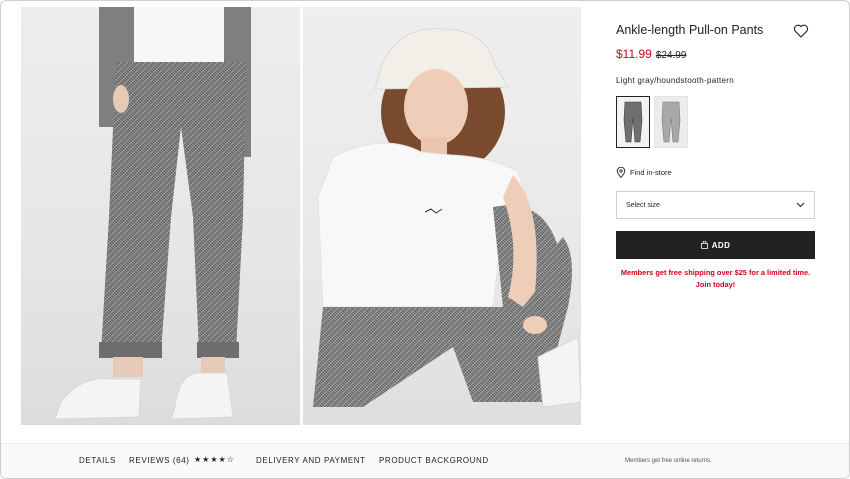 This screenshot has height=479, width=850. I want to click on heart-icon, so click(801, 31).